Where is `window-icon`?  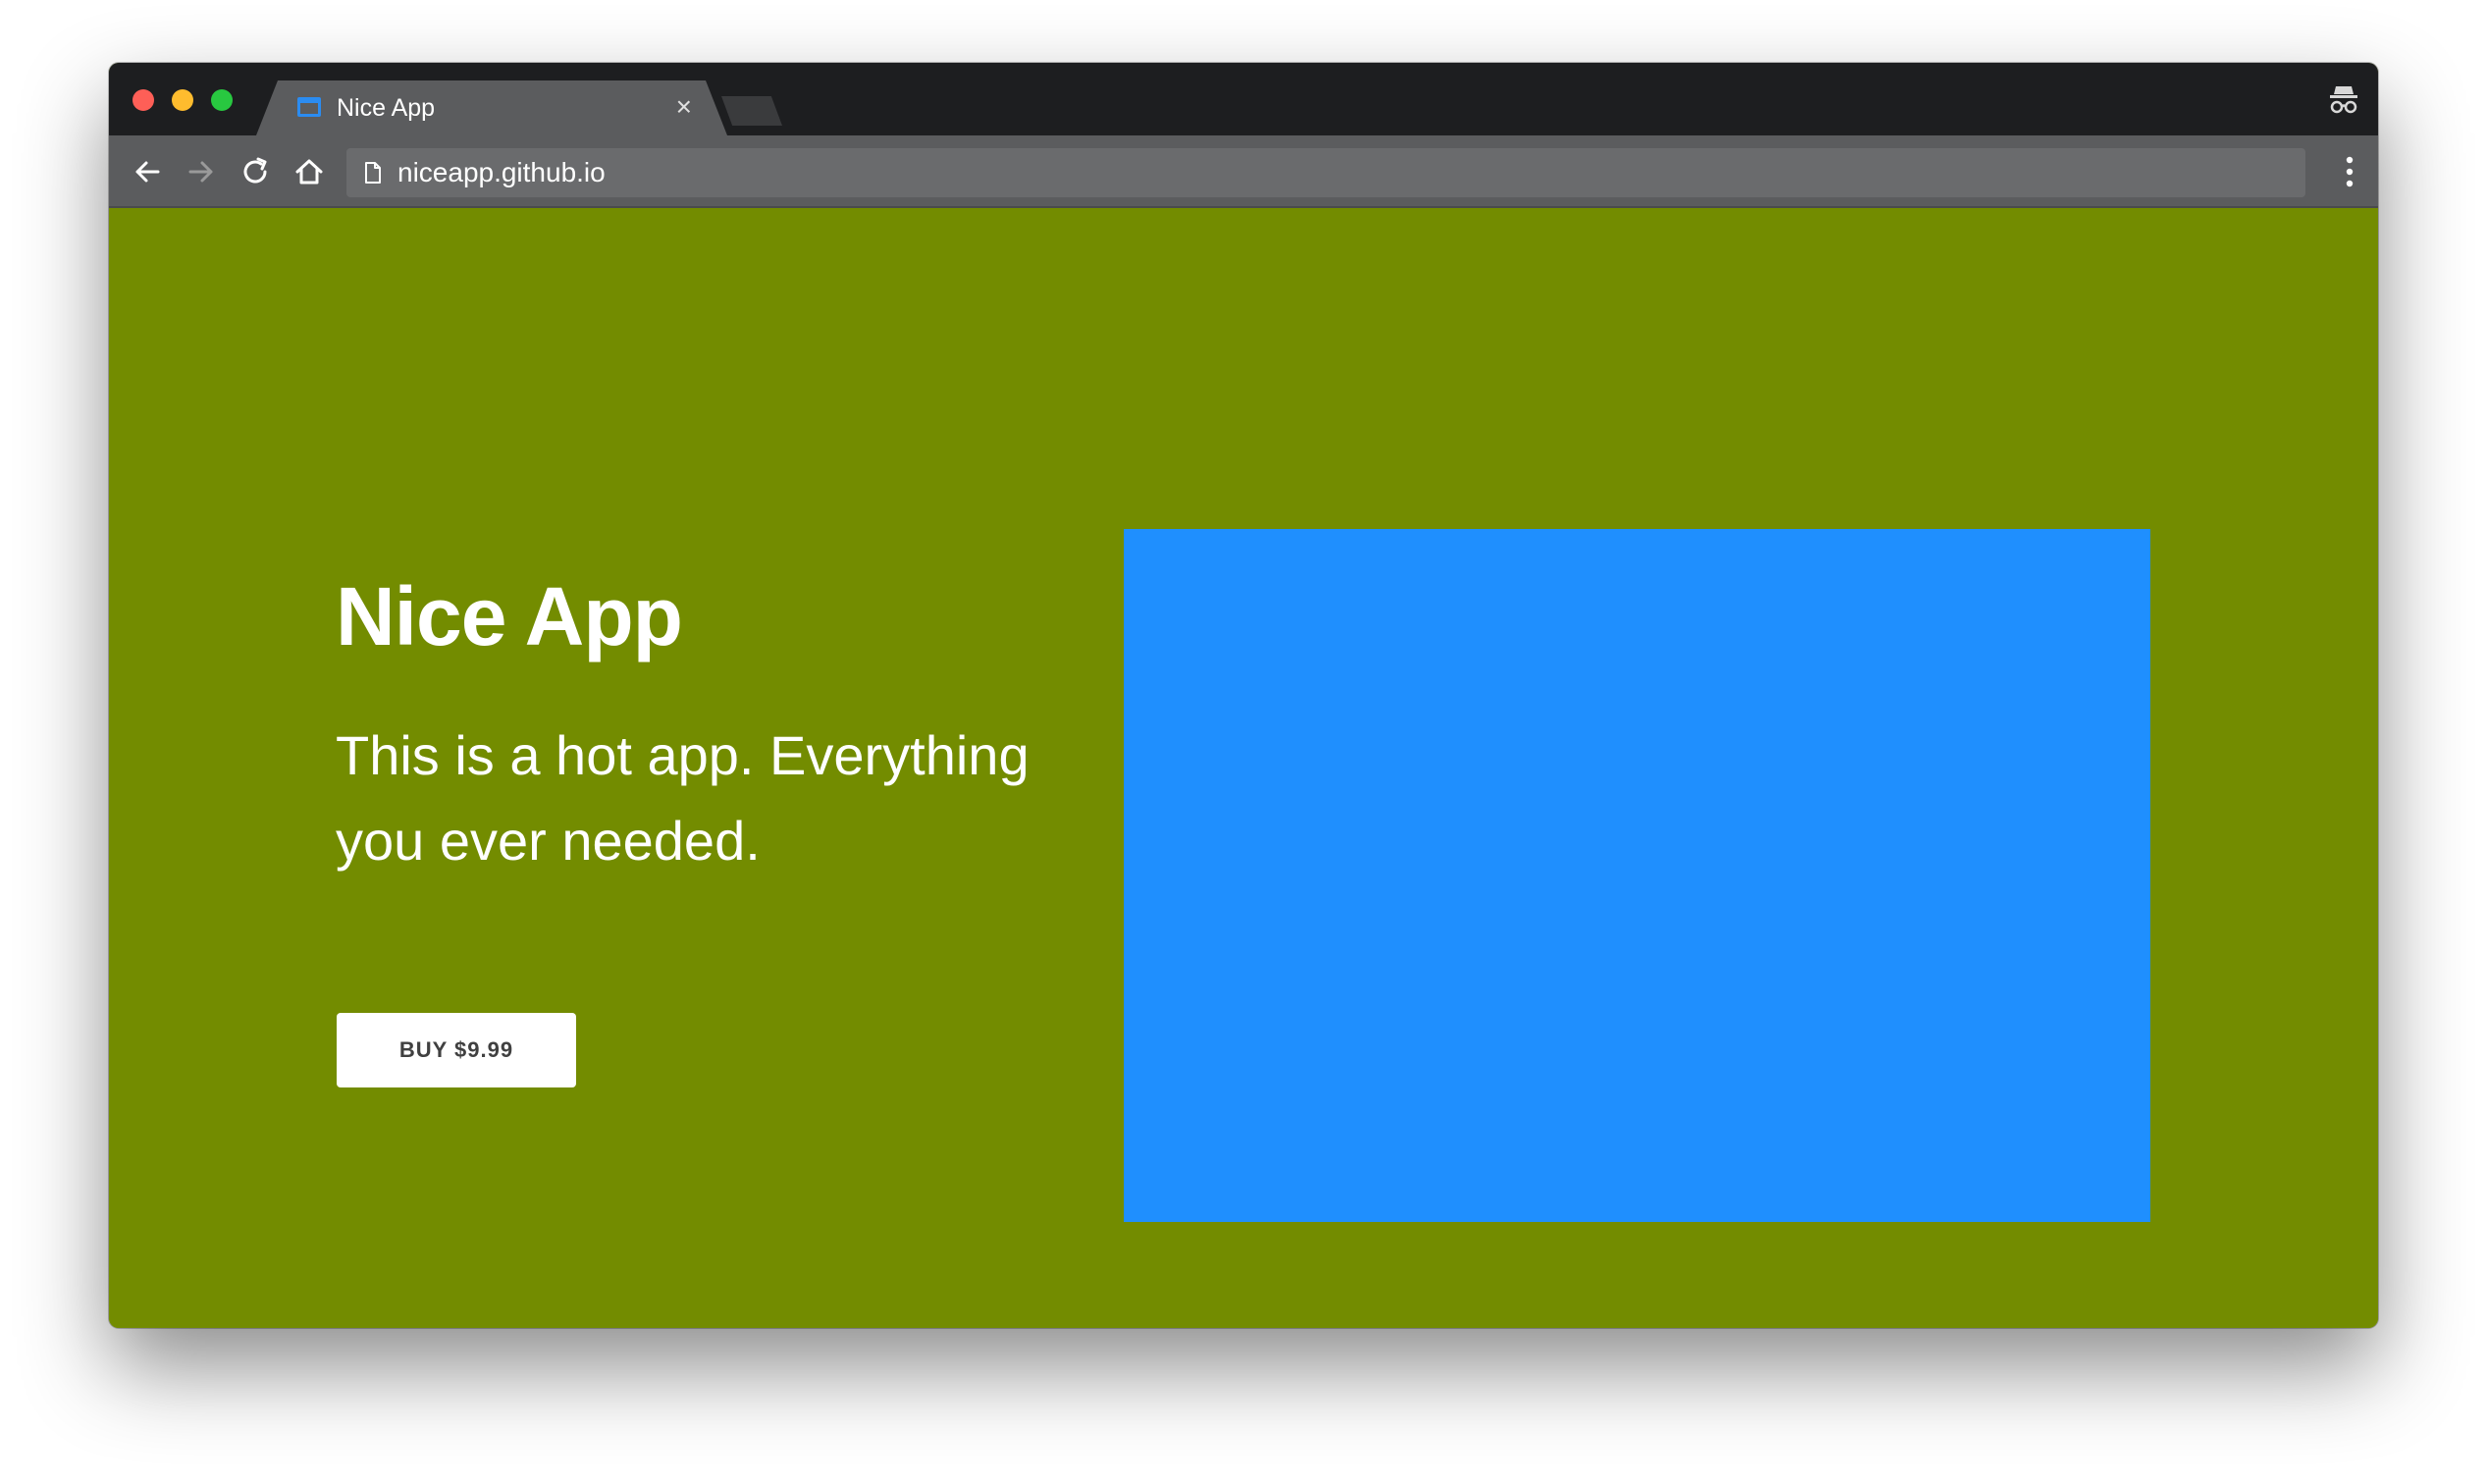
window-icon is located at coordinates (309, 107).